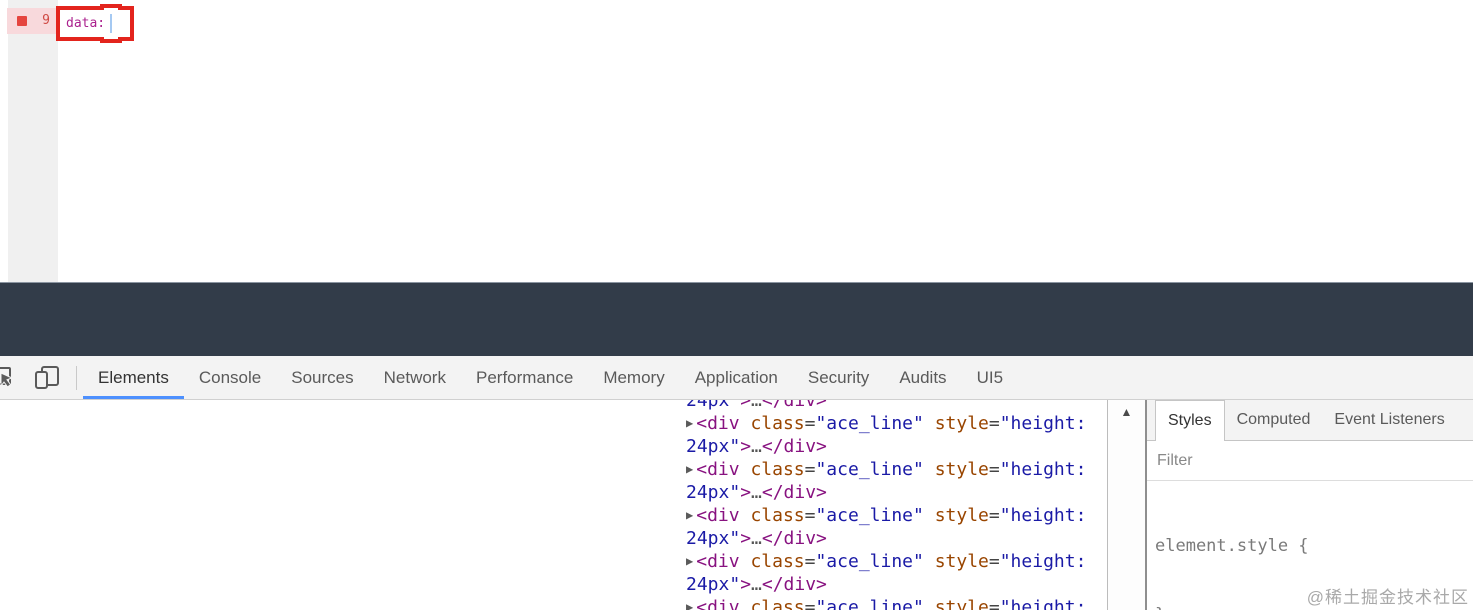  What do you see at coordinates (1314, 546) in the screenshot?
I see `rule-selector-line: element.style {` at bounding box center [1314, 546].